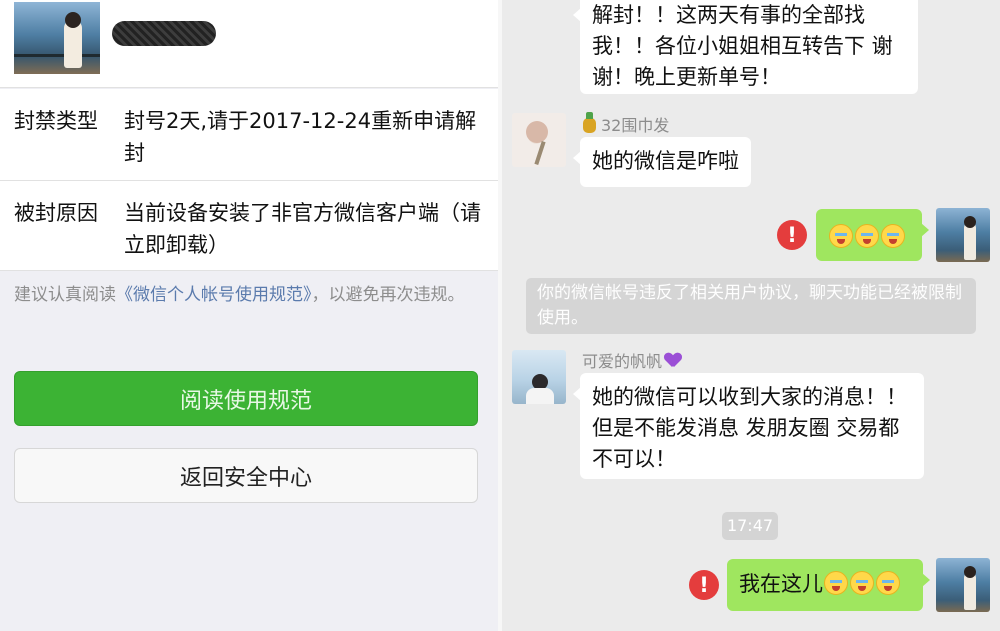  What do you see at coordinates (65, 295) in the screenshot?
I see `advice-prefix: 建议认真阅读` at bounding box center [65, 295].